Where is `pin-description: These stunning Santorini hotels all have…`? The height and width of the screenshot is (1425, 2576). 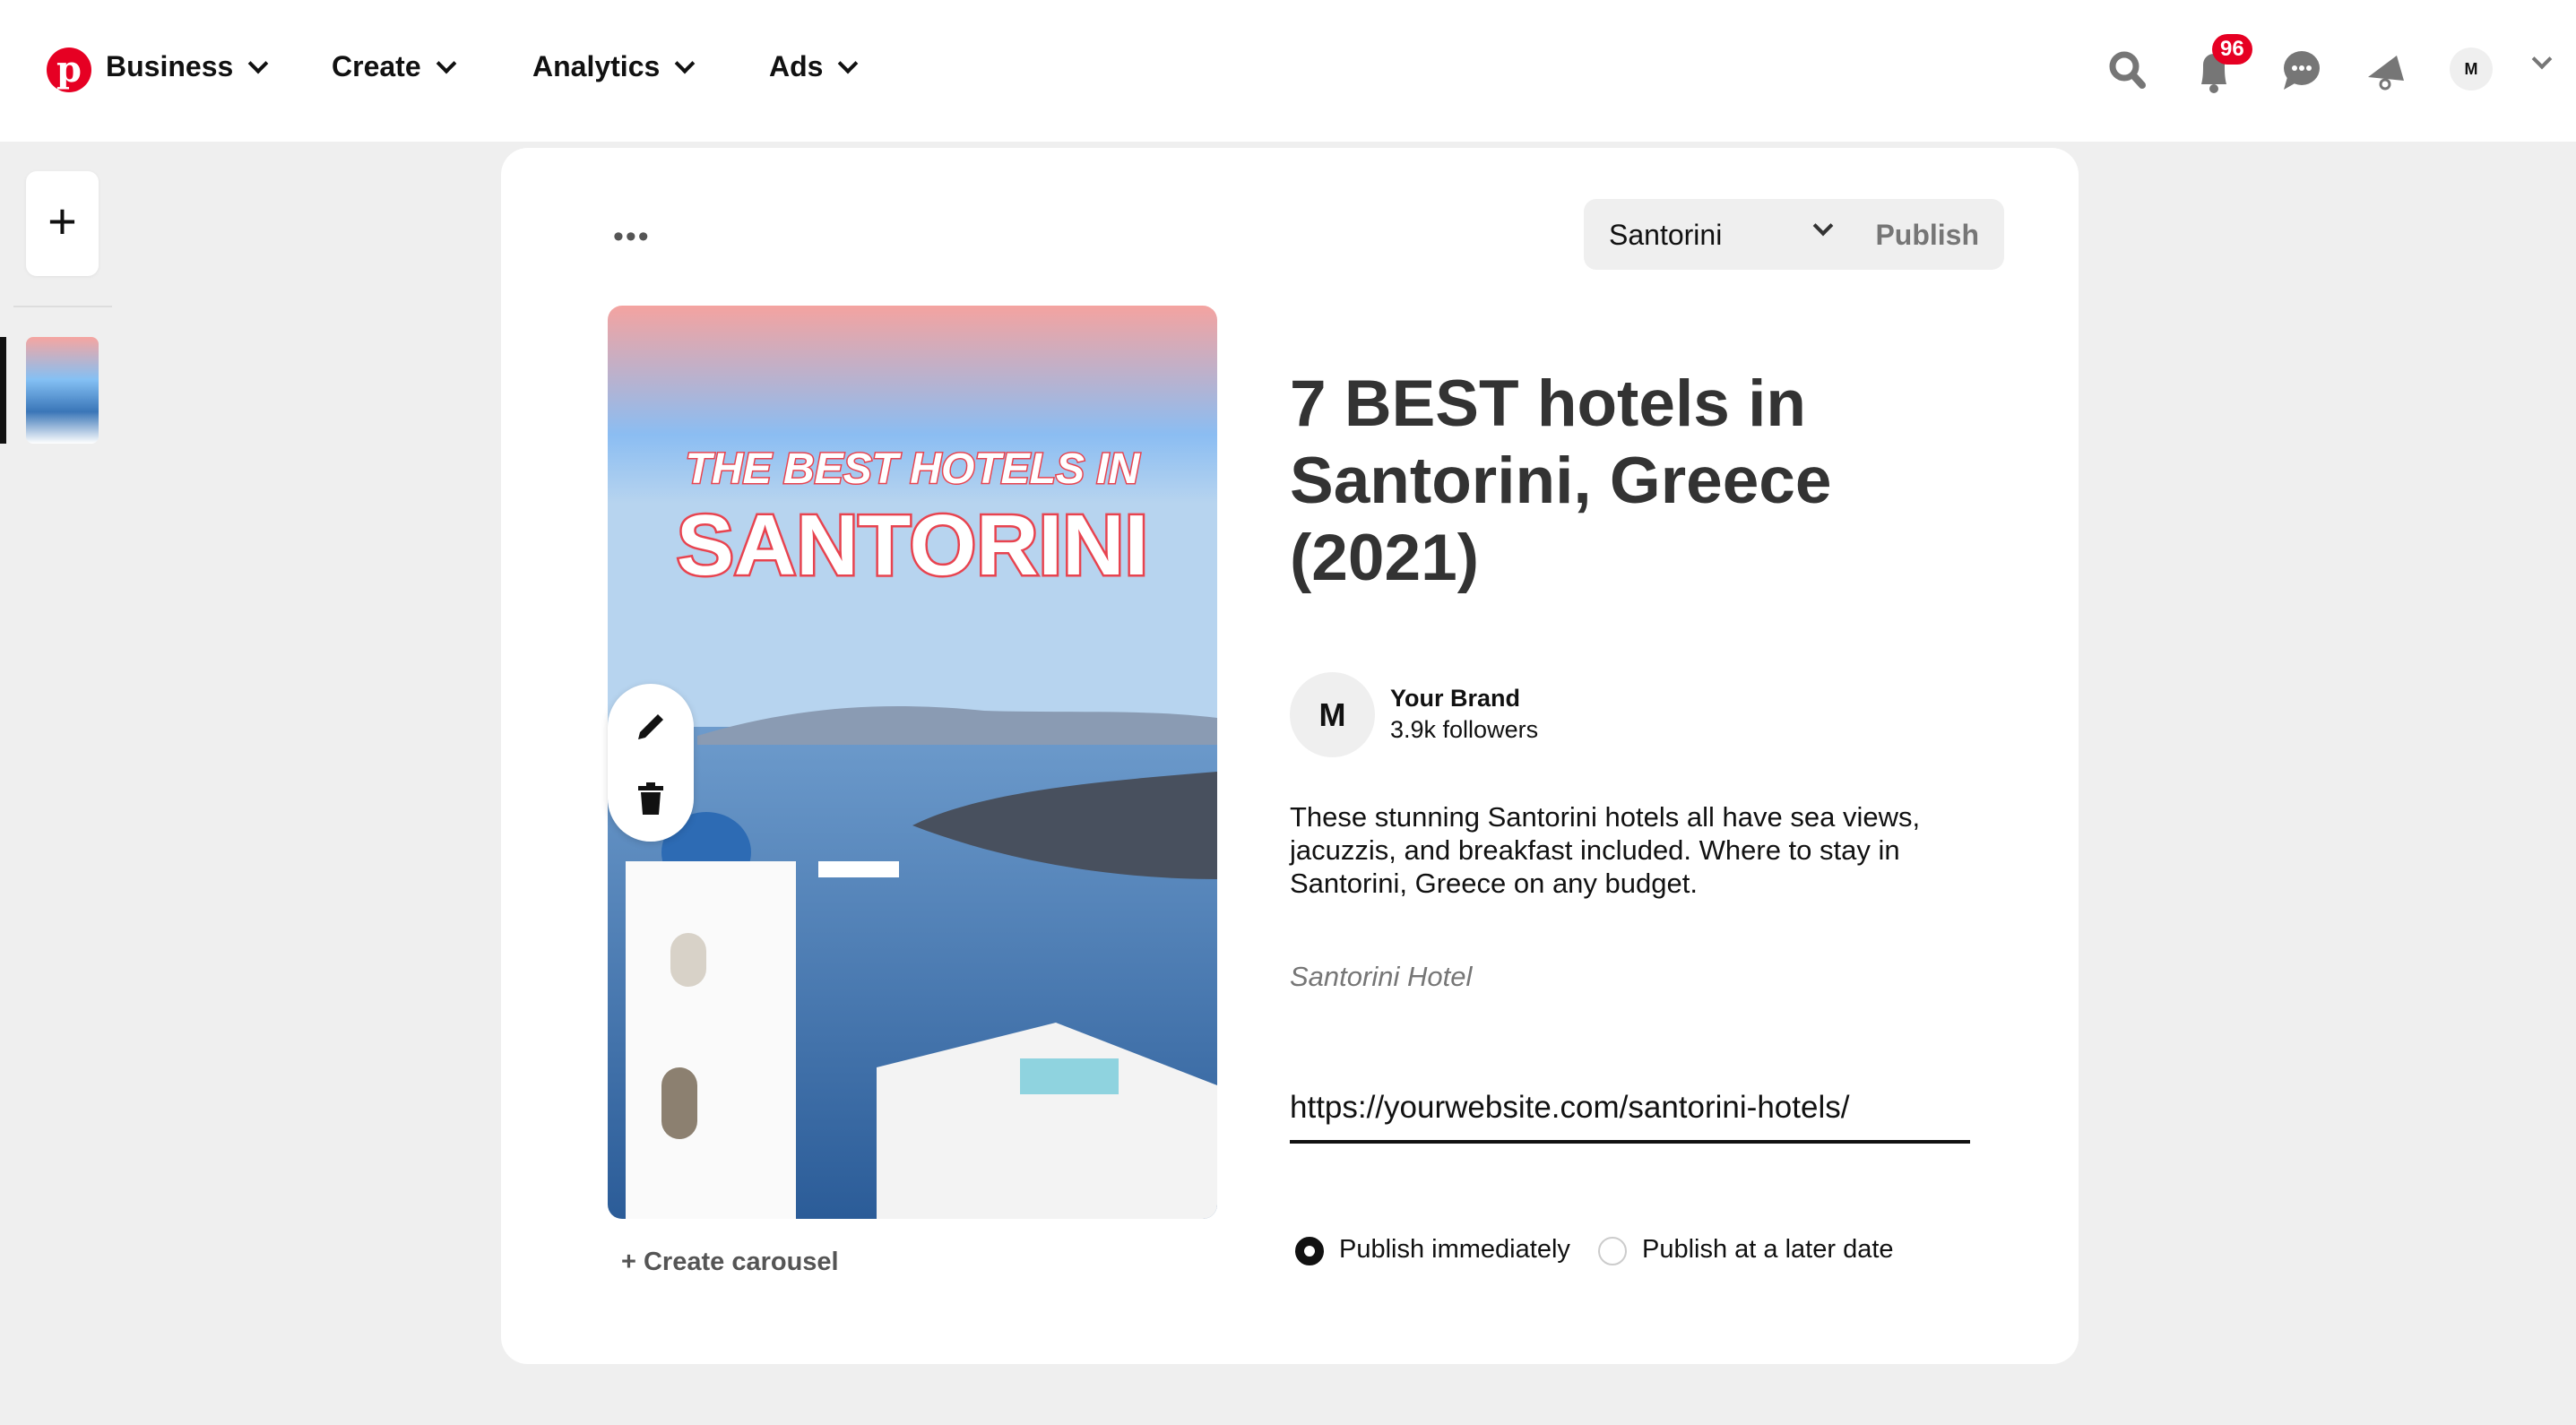 pin-description: These stunning Santorini hotels all have… is located at coordinates (1630, 850).